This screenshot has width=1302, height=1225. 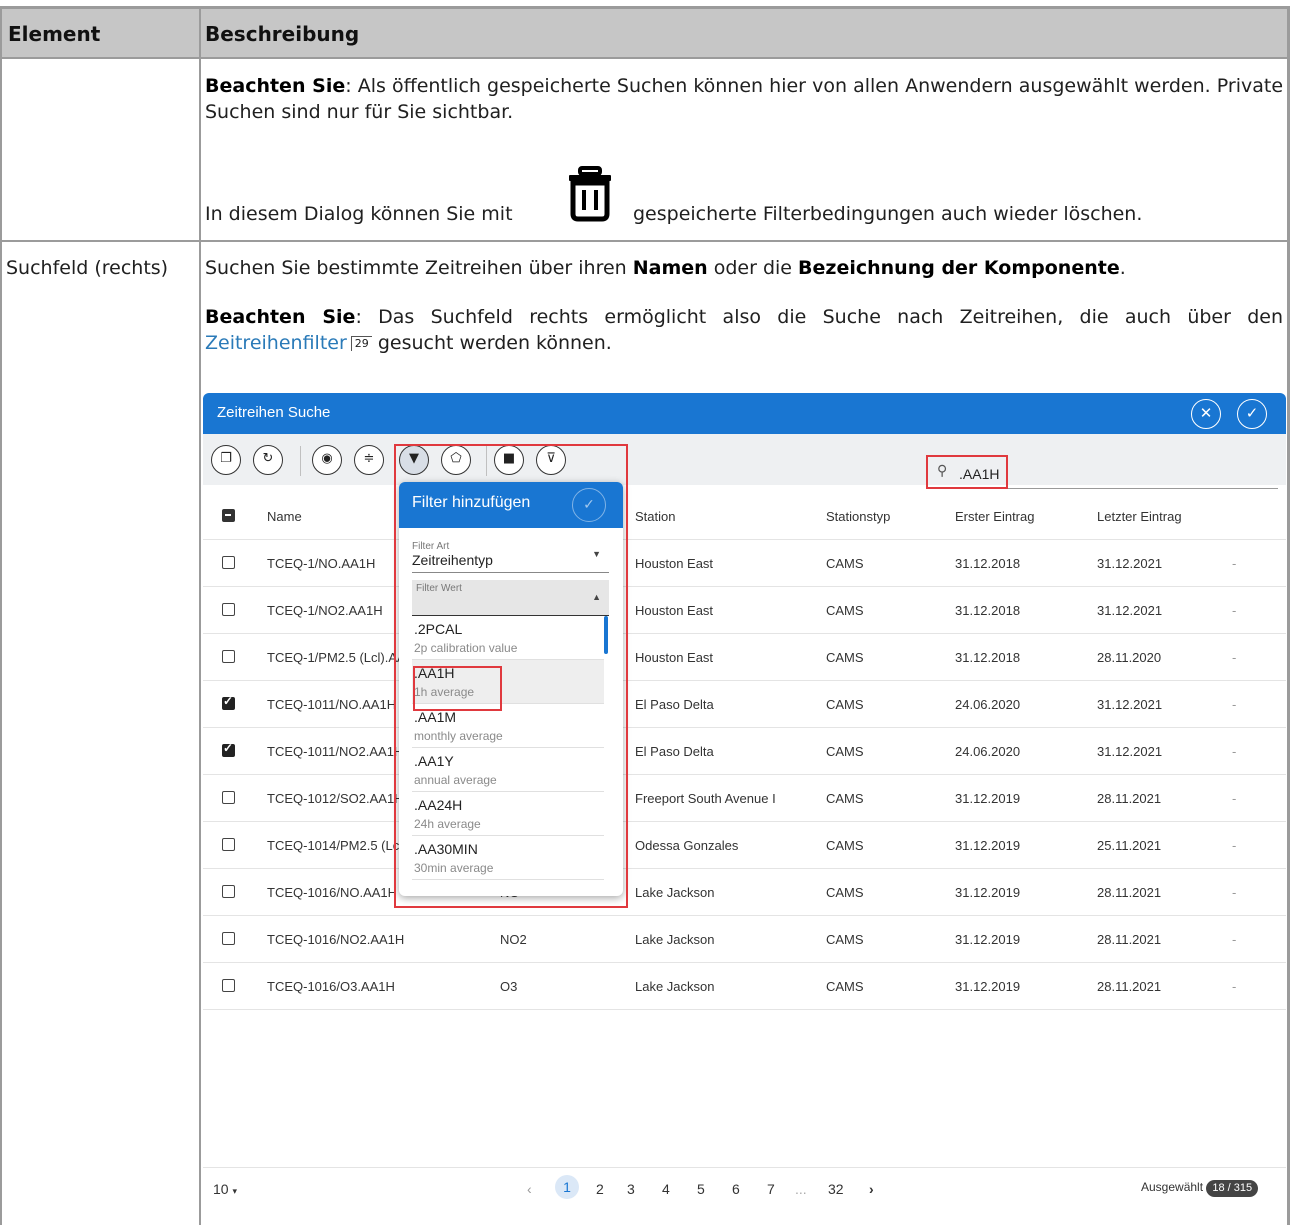 I want to click on highlight-search, so click(x=967, y=472).